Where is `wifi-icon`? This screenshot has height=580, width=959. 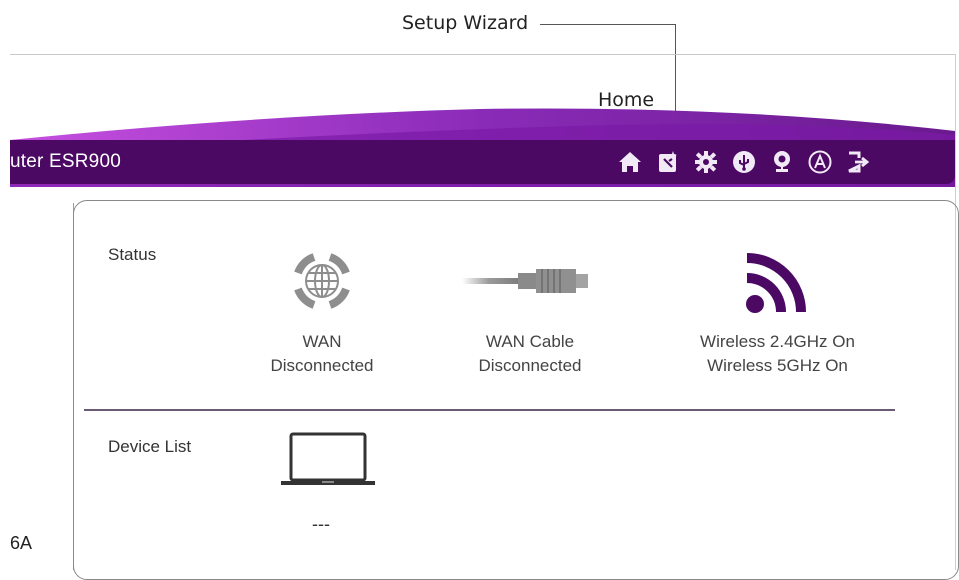
wifi-icon is located at coordinates (777, 281).